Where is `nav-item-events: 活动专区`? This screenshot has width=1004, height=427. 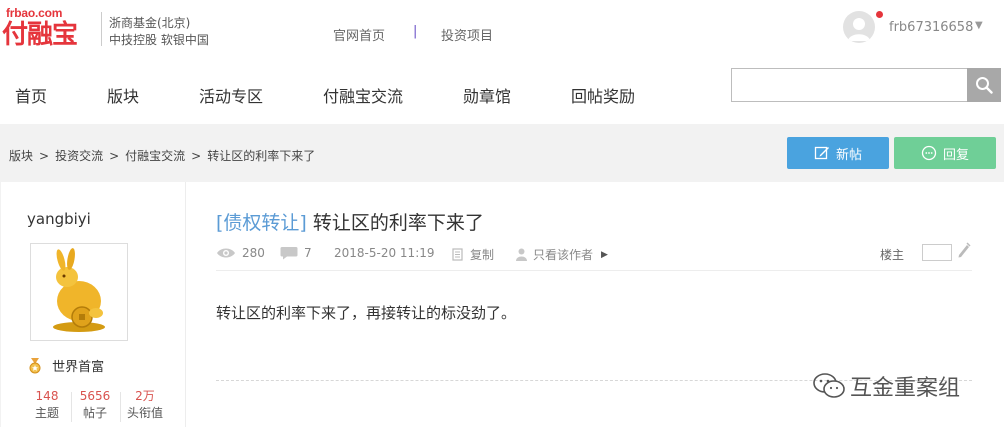
nav-item-events: 活动专区 is located at coordinates (231, 95).